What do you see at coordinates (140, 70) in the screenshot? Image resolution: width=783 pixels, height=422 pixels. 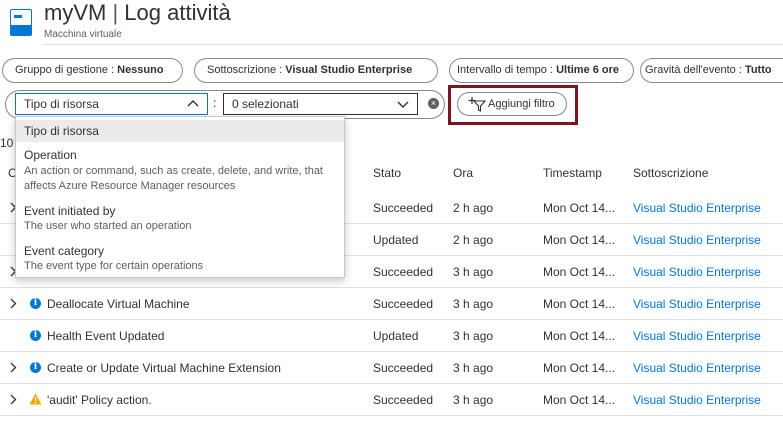 I see `filter-pill-value: Nessuno` at bounding box center [140, 70].